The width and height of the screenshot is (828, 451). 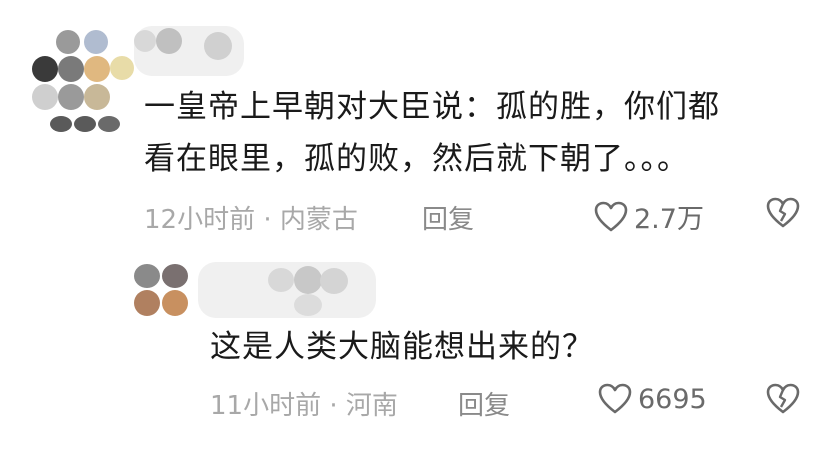 What do you see at coordinates (416, 159) in the screenshot?
I see `comment-text-line: 看在眼里，孤的败，然后就下朝了。。。` at bounding box center [416, 159].